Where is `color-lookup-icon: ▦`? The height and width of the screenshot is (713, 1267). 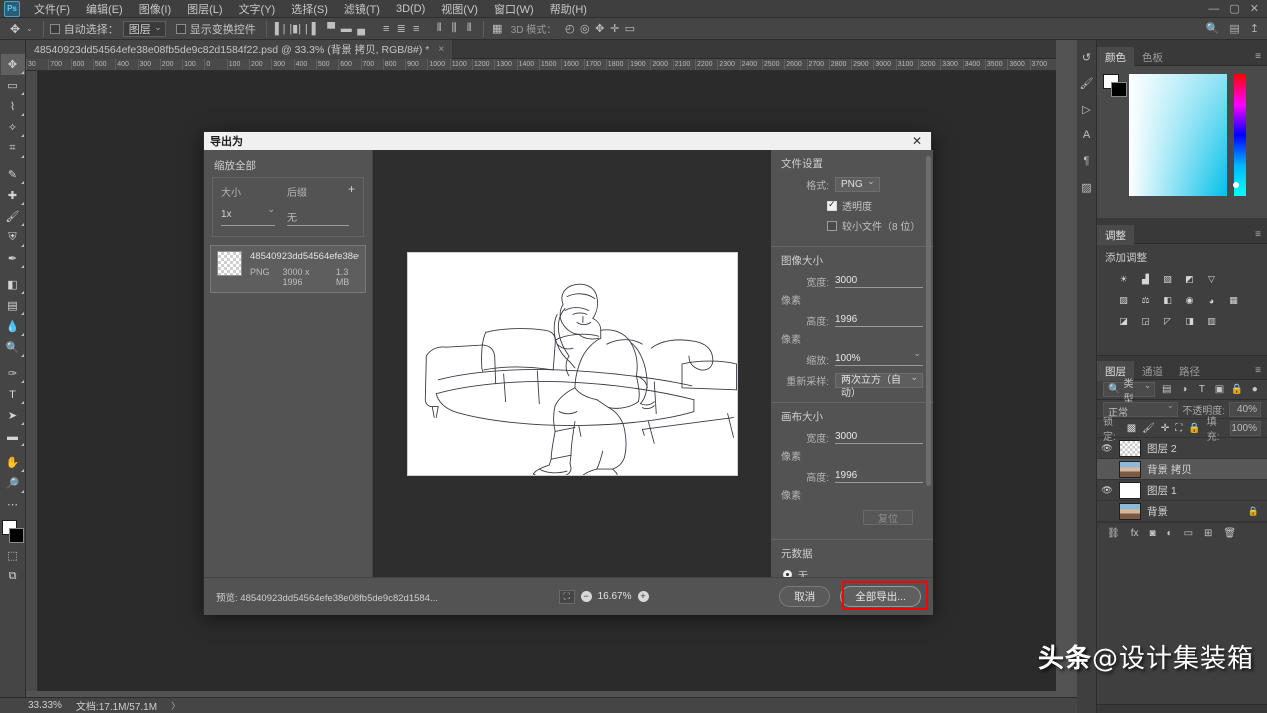 color-lookup-icon: ▦ is located at coordinates (1233, 300).